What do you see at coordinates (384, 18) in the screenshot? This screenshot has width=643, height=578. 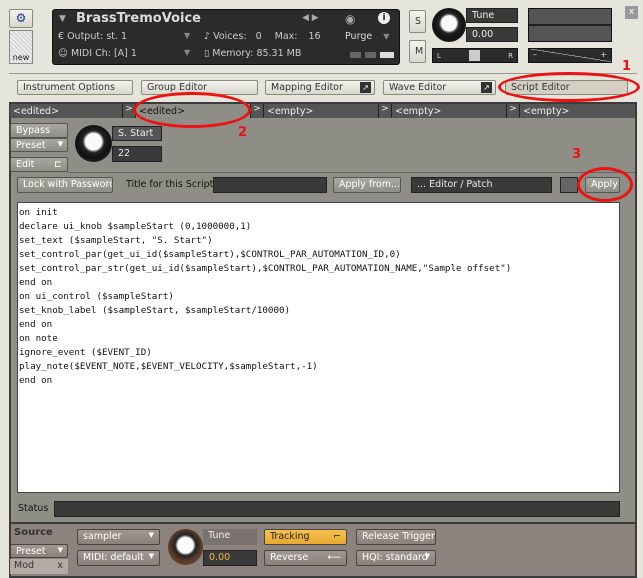 I see `info-icon: i` at bounding box center [384, 18].